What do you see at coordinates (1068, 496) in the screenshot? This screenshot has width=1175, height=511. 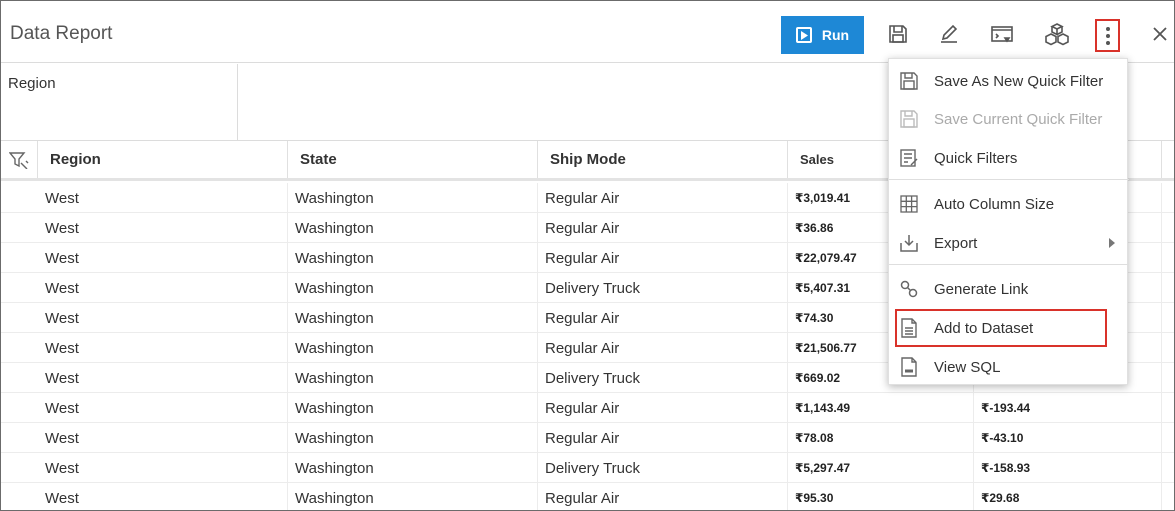 I see `cell-profit: ₹29.68` at bounding box center [1068, 496].